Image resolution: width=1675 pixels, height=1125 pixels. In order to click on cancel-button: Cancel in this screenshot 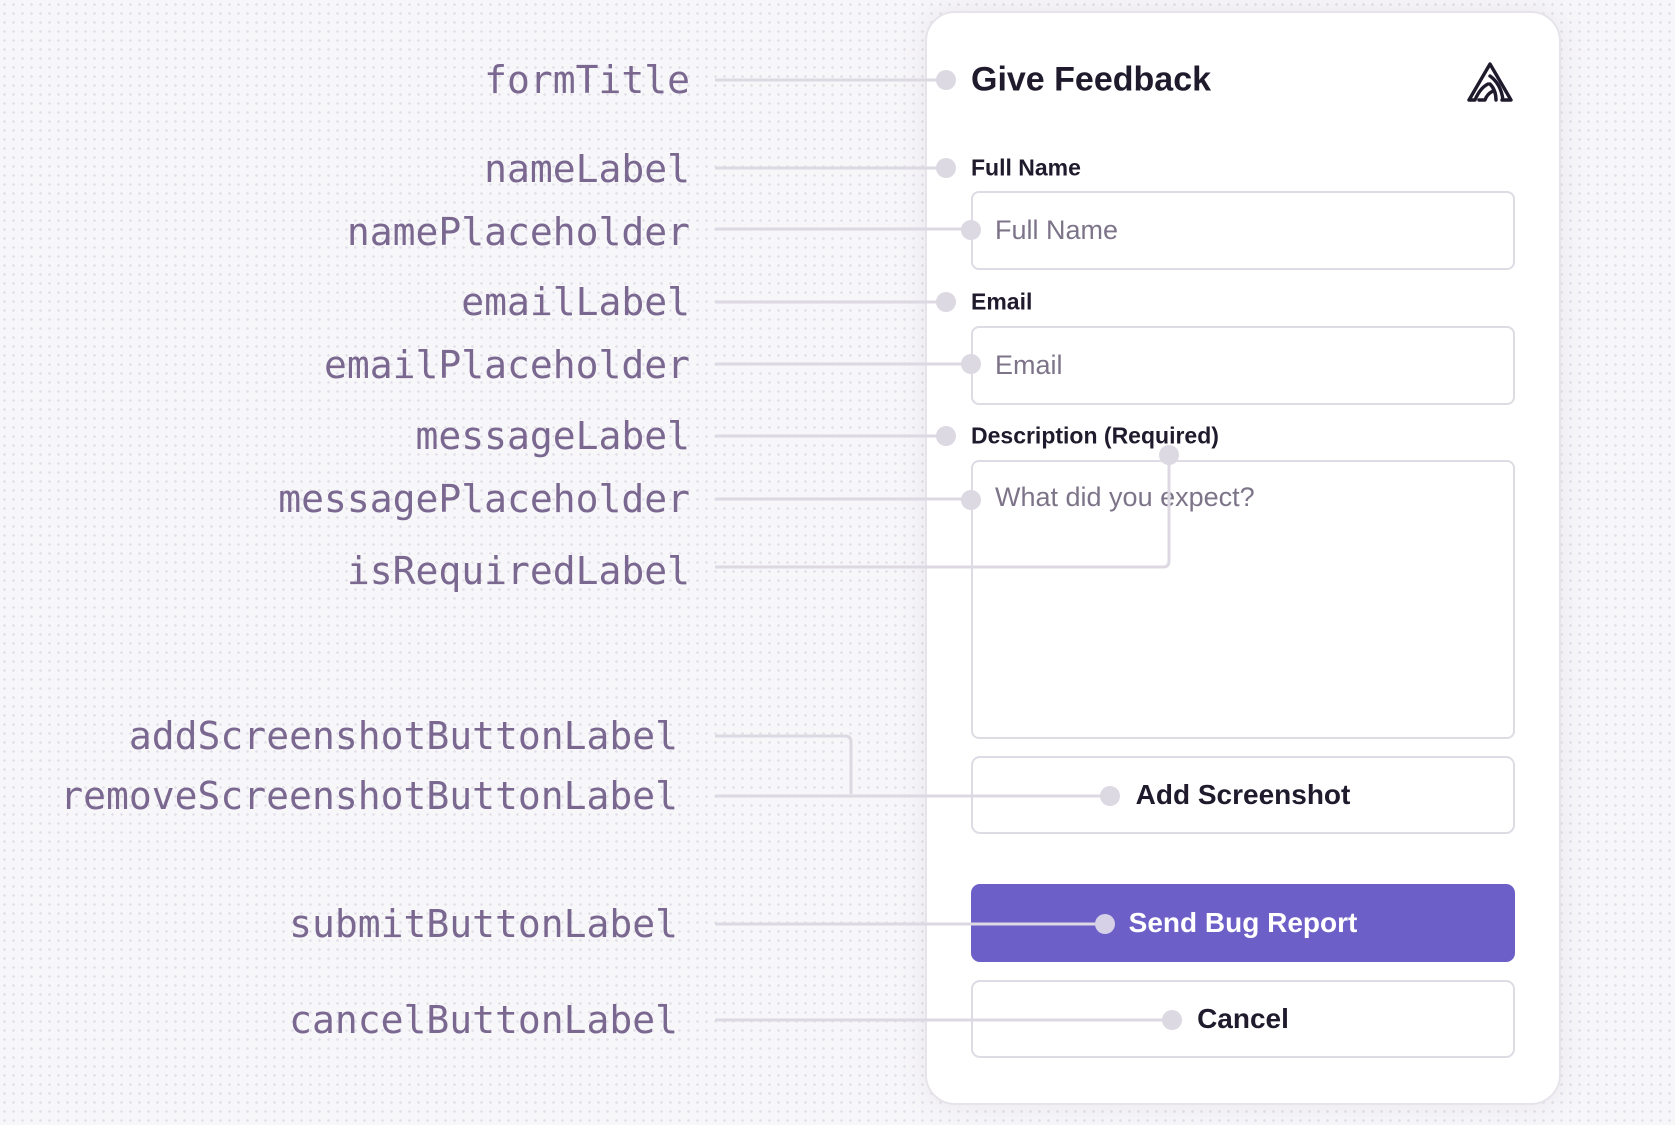, I will do `click(1243, 1019)`.